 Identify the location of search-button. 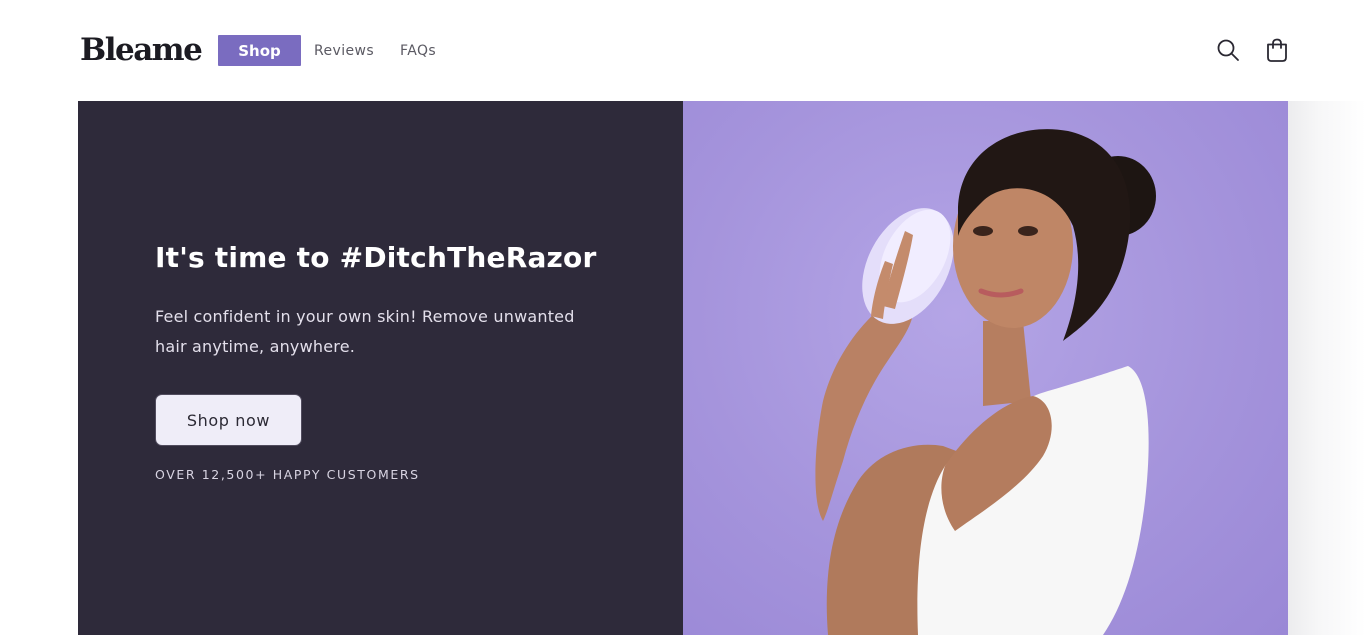
(1228, 50).